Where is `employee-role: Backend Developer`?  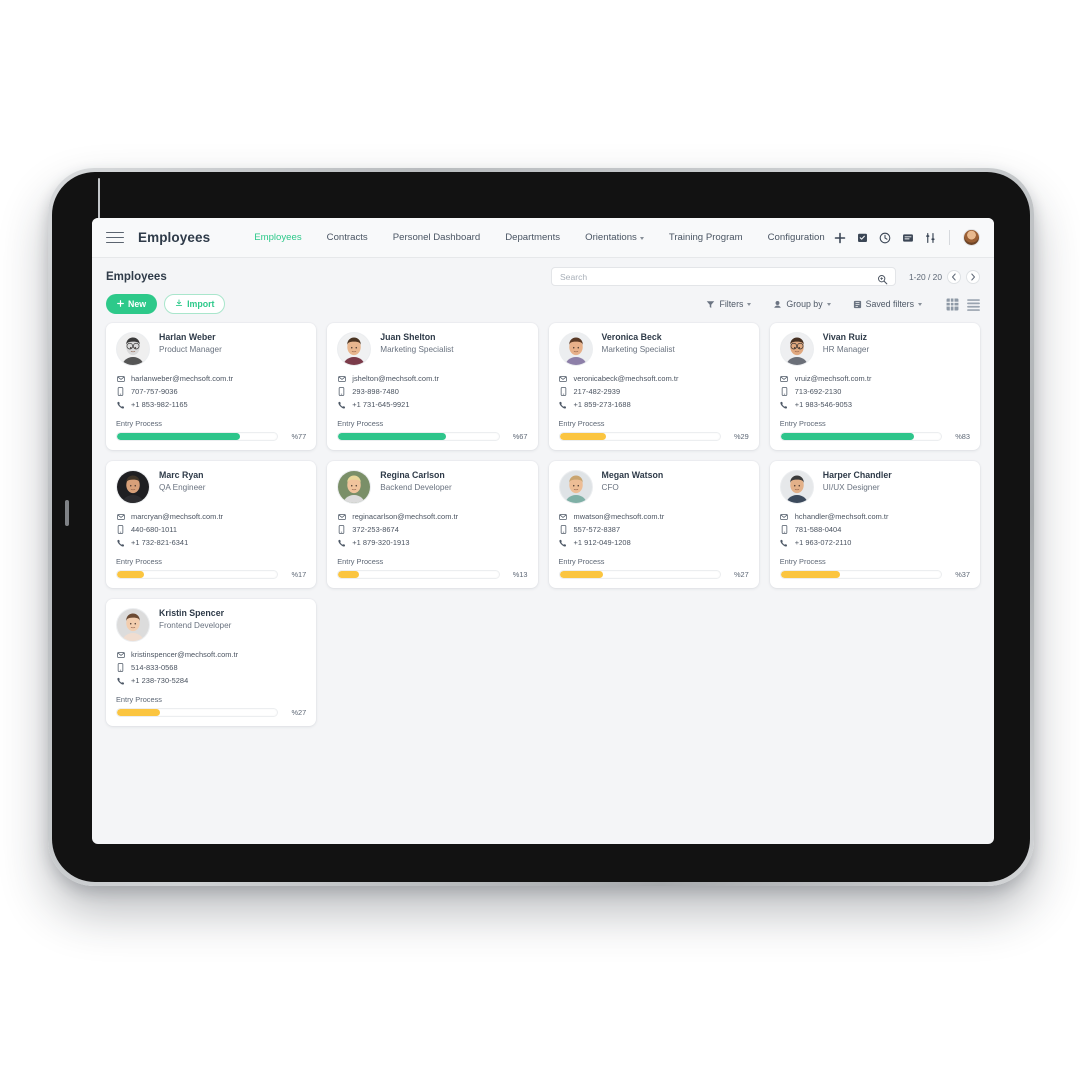 employee-role: Backend Developer is located at coordinates (416, 487).